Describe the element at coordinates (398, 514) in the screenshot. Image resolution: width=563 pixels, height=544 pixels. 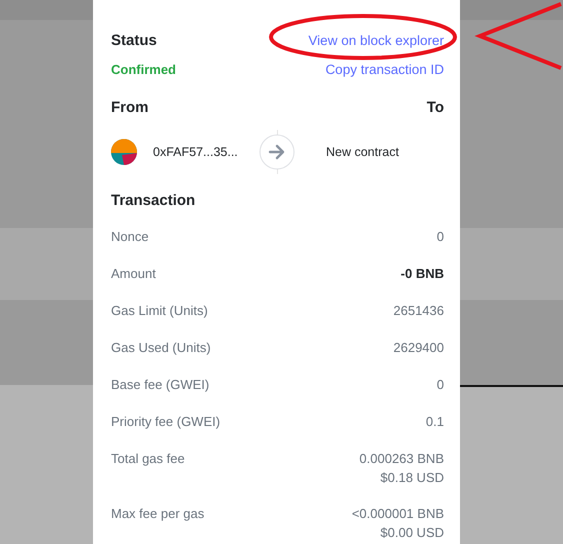
I see `detail-value: <0.000001 BNB` at that location.